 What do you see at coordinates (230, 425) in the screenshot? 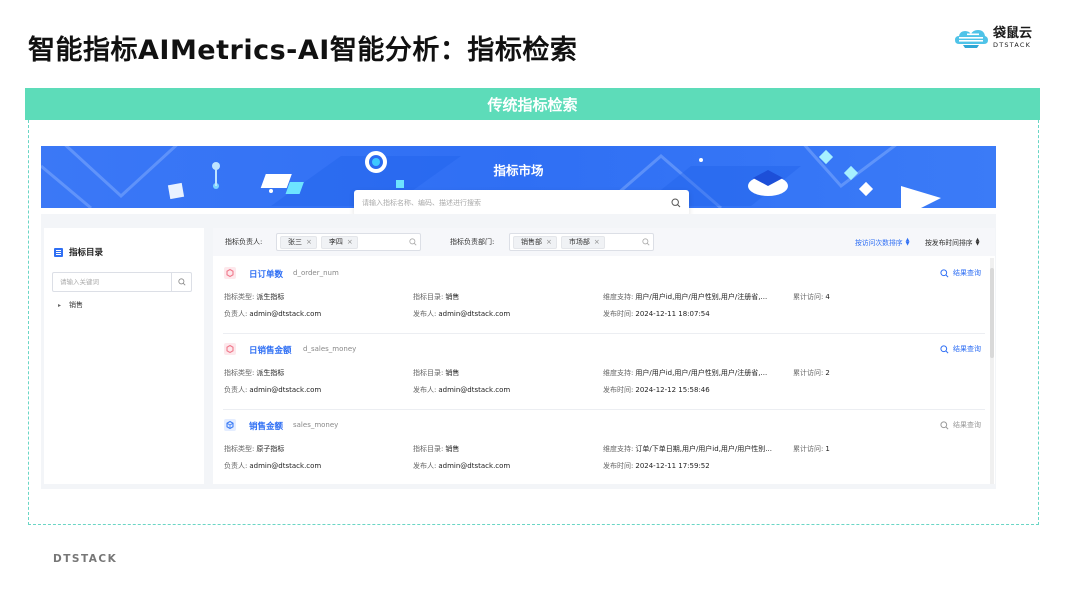
I see `atomic-metric-icon` at bounding box center [230, 425].